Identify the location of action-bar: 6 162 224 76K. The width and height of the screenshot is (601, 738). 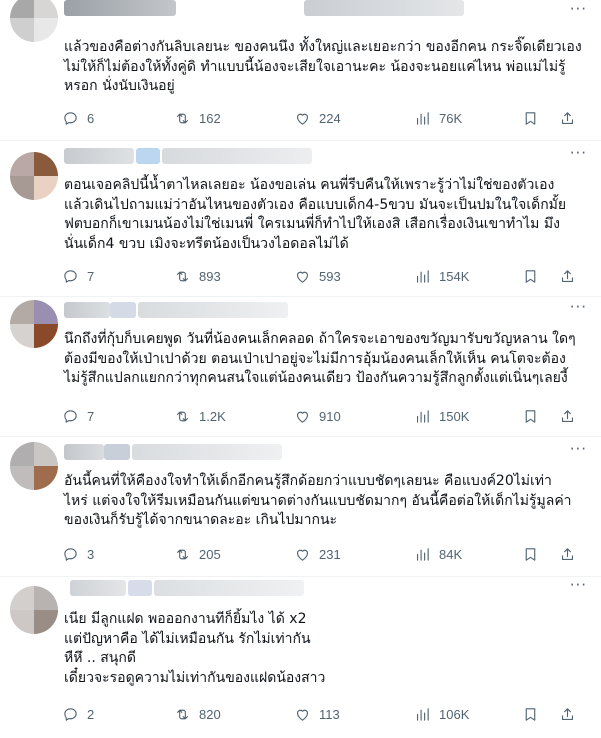
(331, 118).